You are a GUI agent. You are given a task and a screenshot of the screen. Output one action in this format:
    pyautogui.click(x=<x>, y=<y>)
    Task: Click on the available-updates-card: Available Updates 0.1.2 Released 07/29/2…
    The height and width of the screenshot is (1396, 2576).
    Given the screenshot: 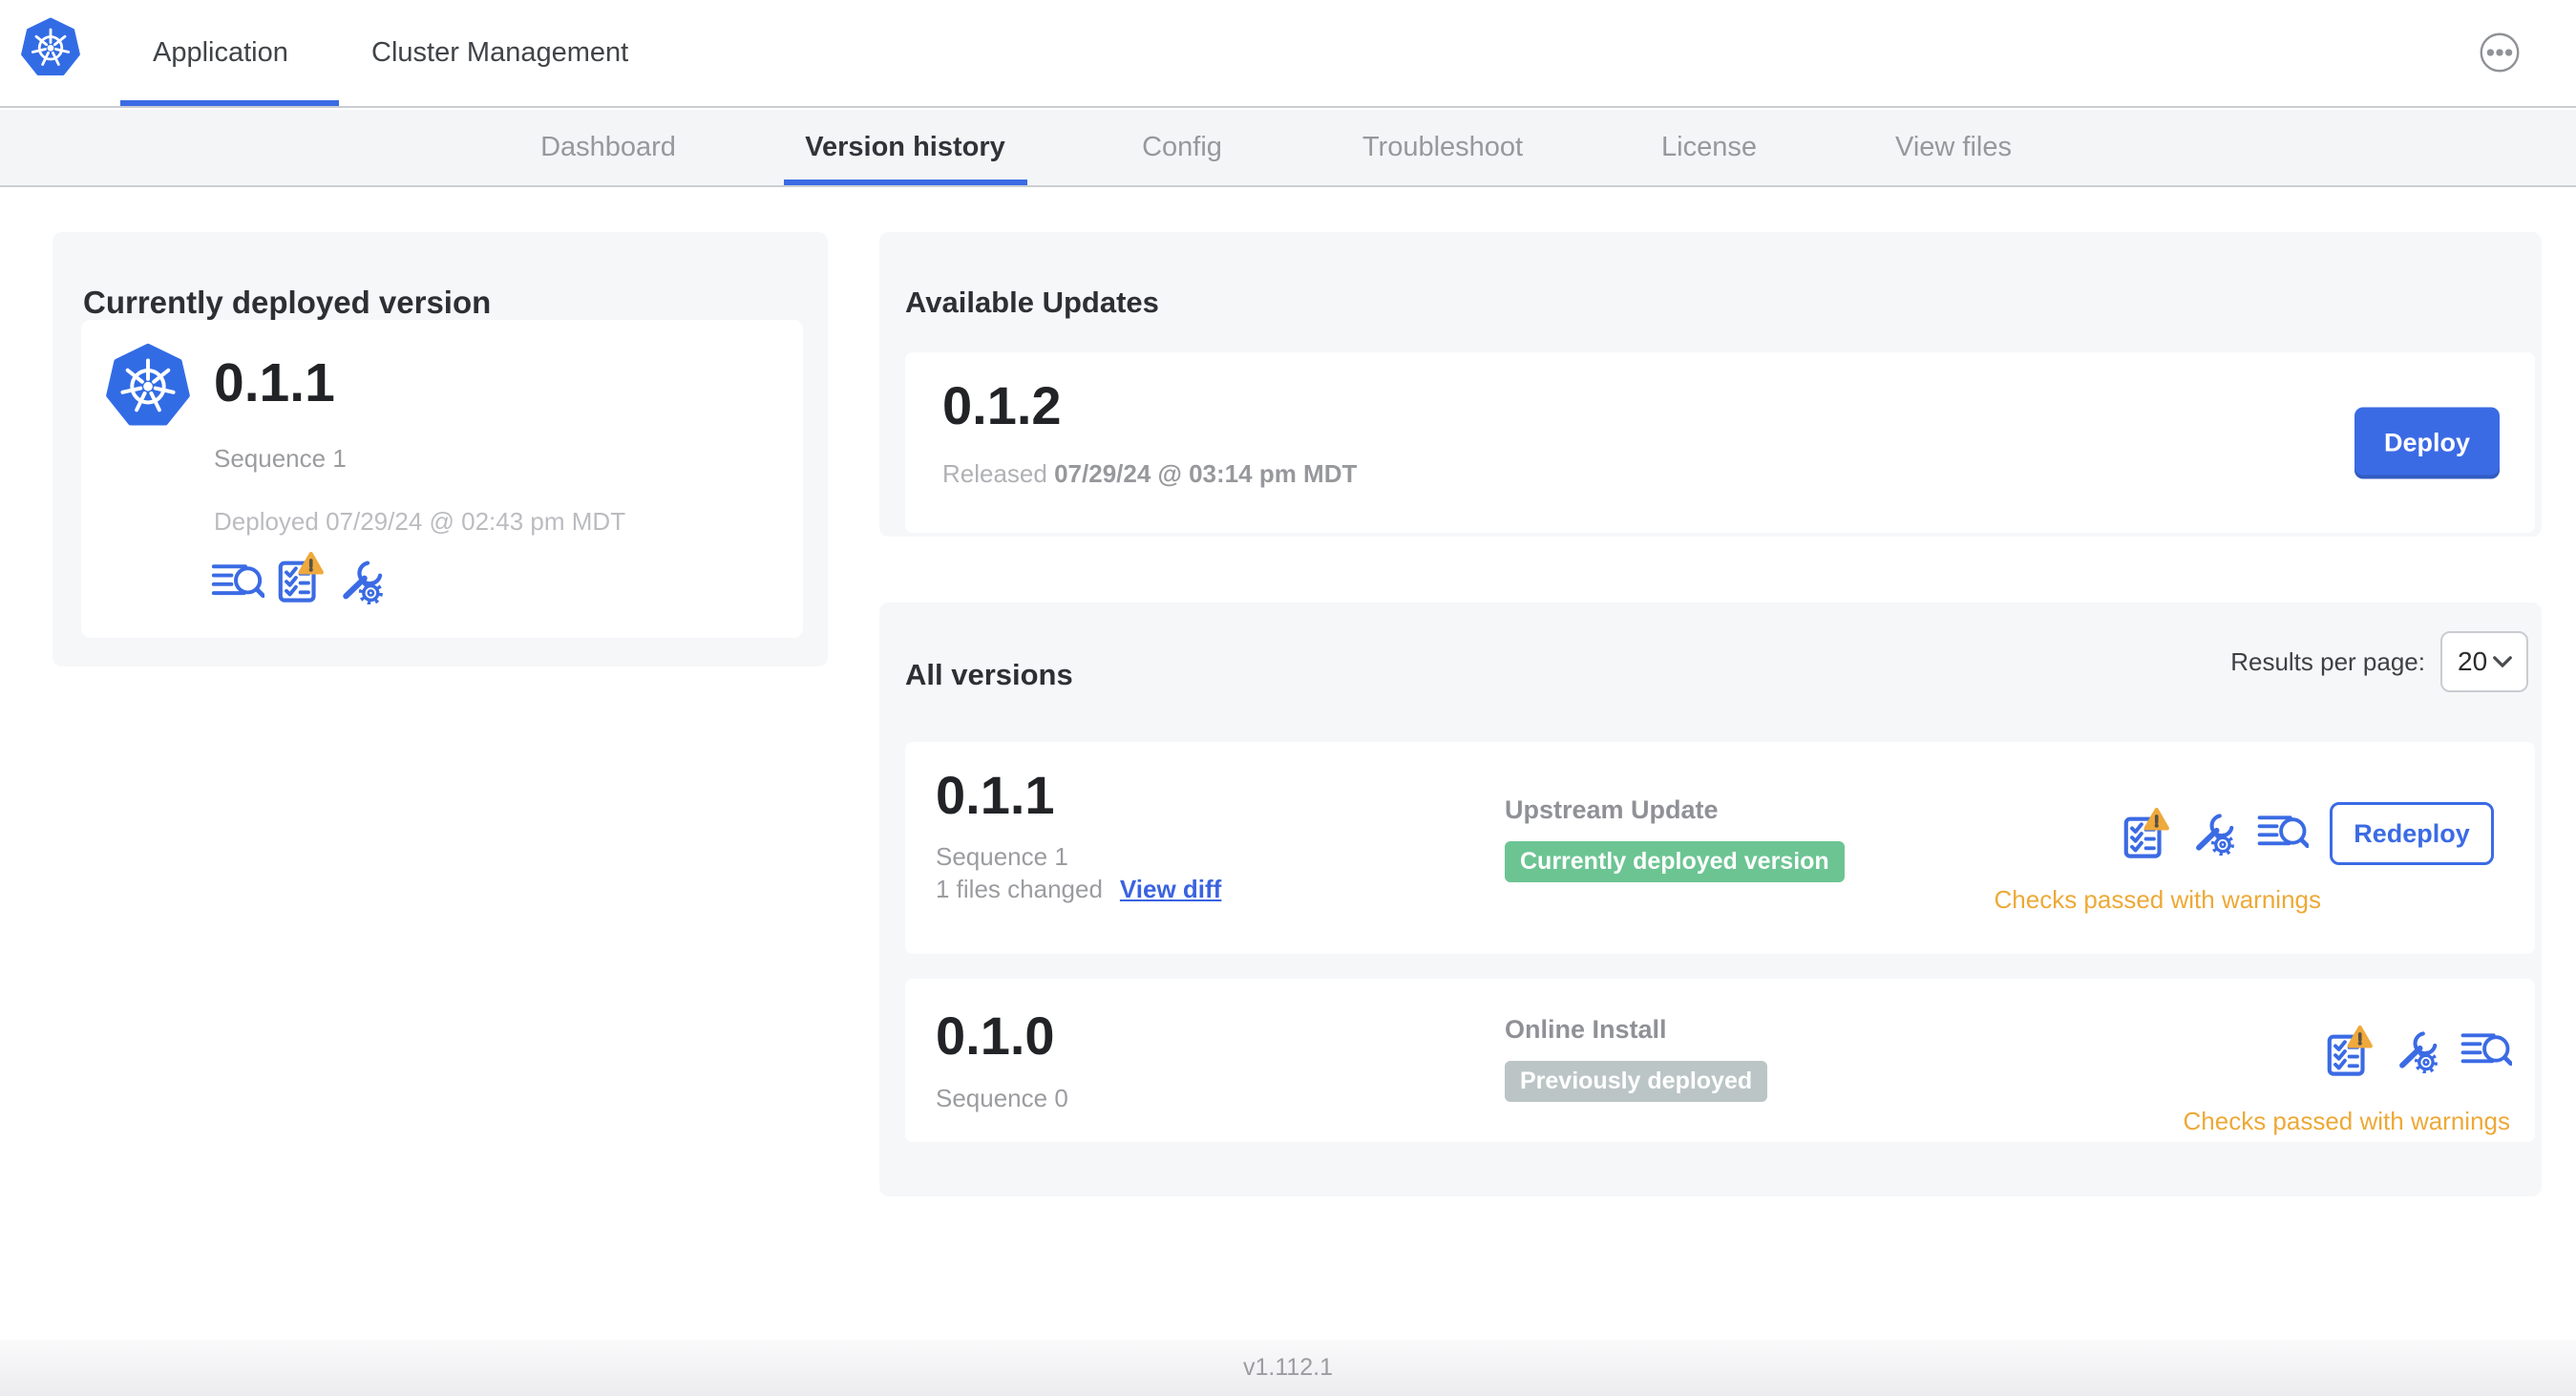 What is the action you would take?
    pyautogui.click(x=1710, y=384)
    